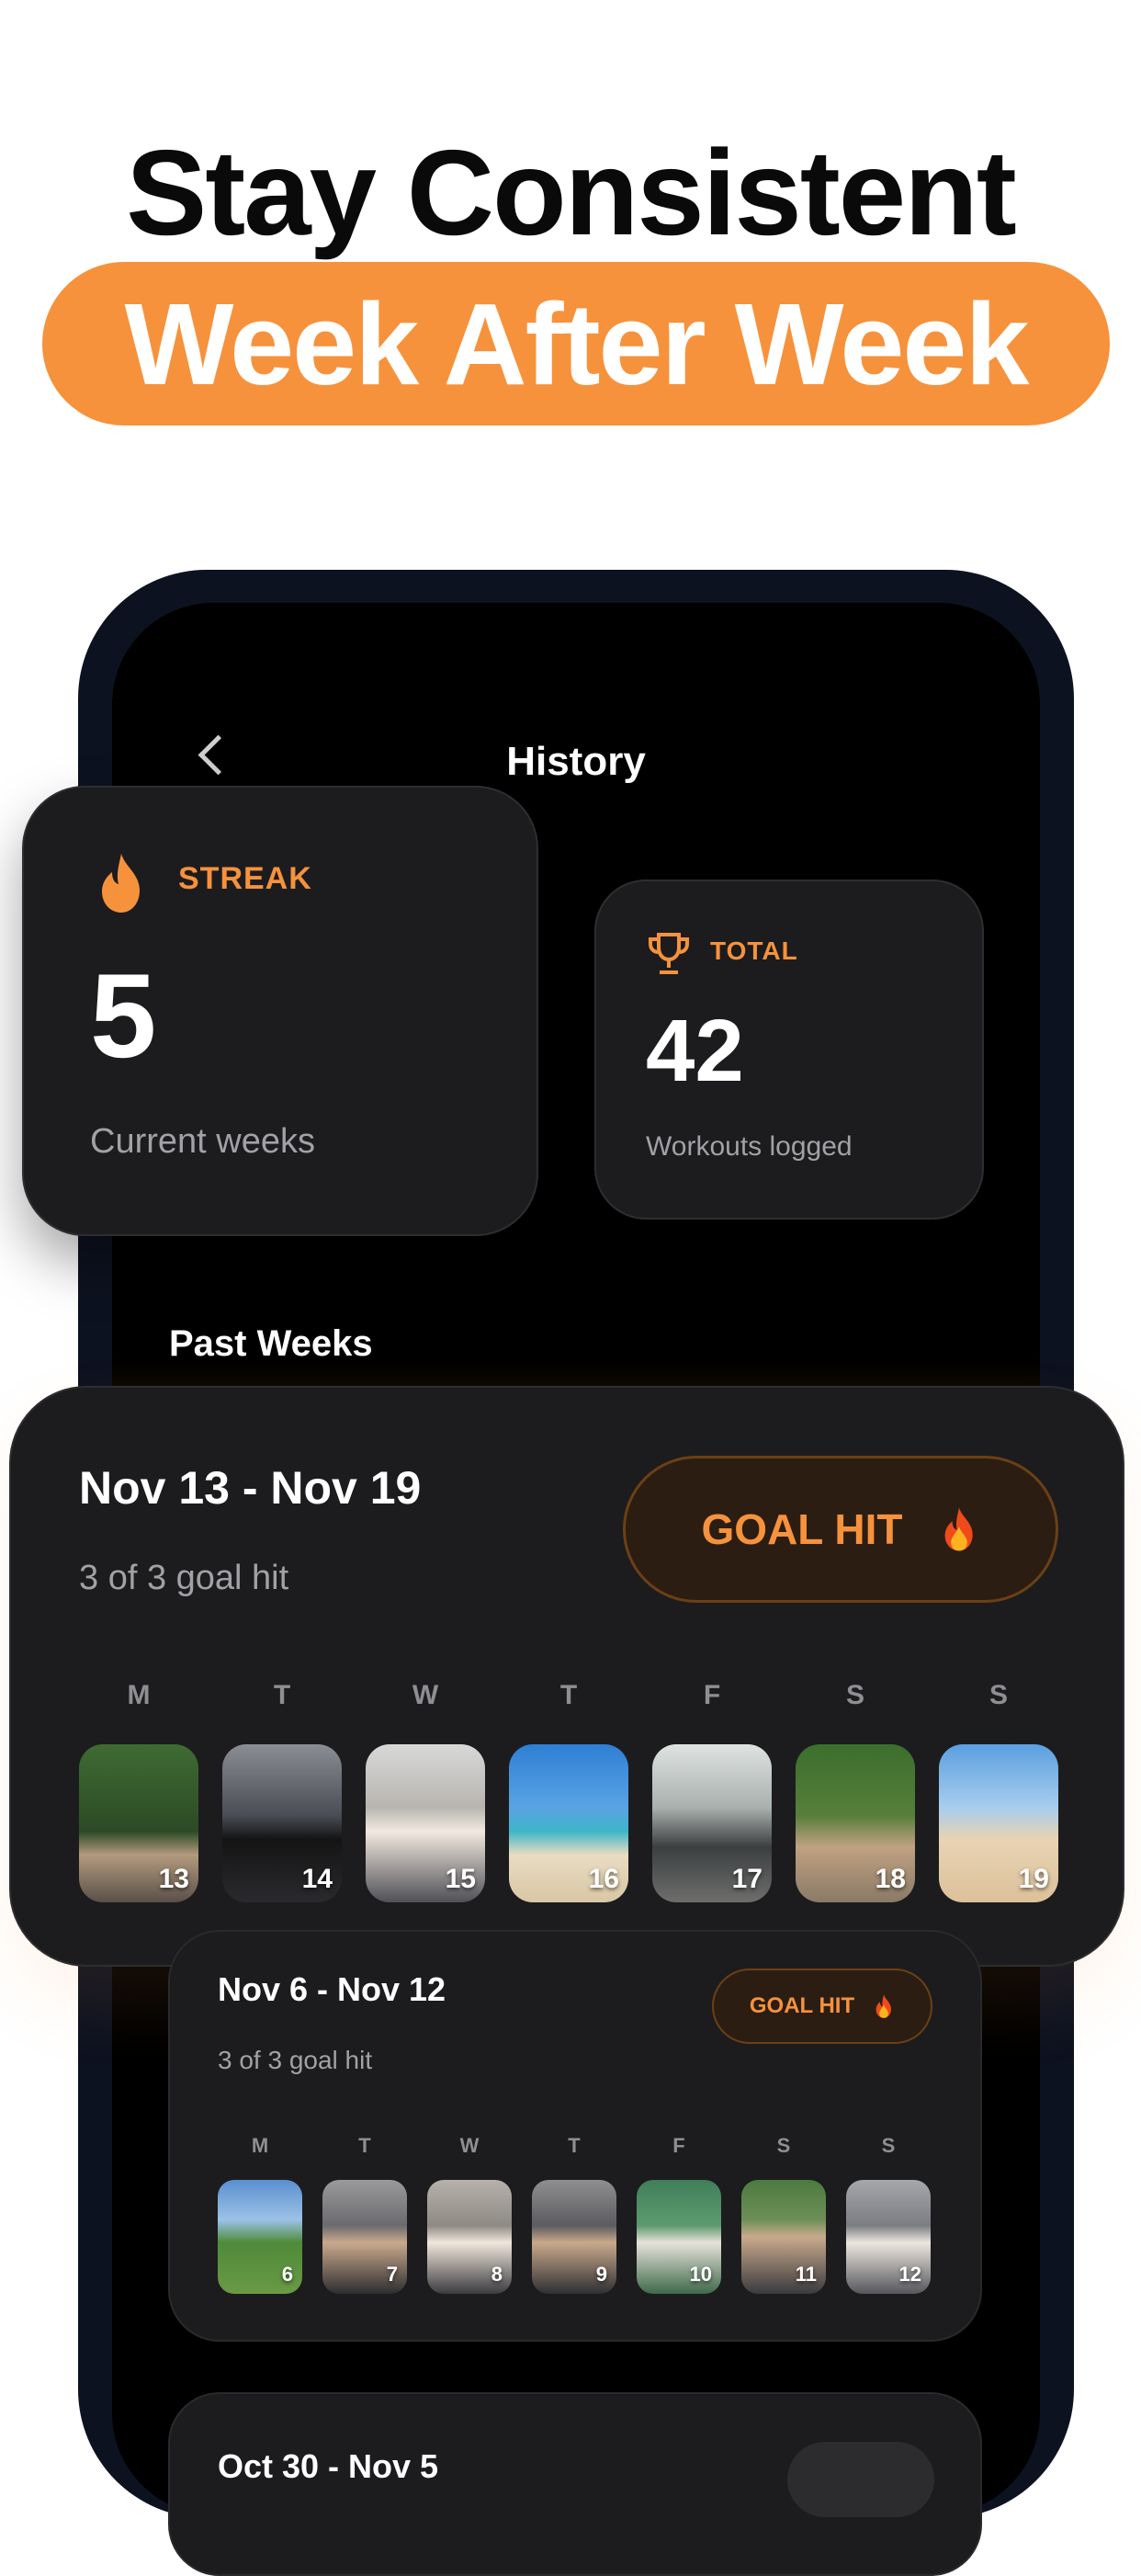  I want to click on workout-photo: 9, so click(574, 2237).